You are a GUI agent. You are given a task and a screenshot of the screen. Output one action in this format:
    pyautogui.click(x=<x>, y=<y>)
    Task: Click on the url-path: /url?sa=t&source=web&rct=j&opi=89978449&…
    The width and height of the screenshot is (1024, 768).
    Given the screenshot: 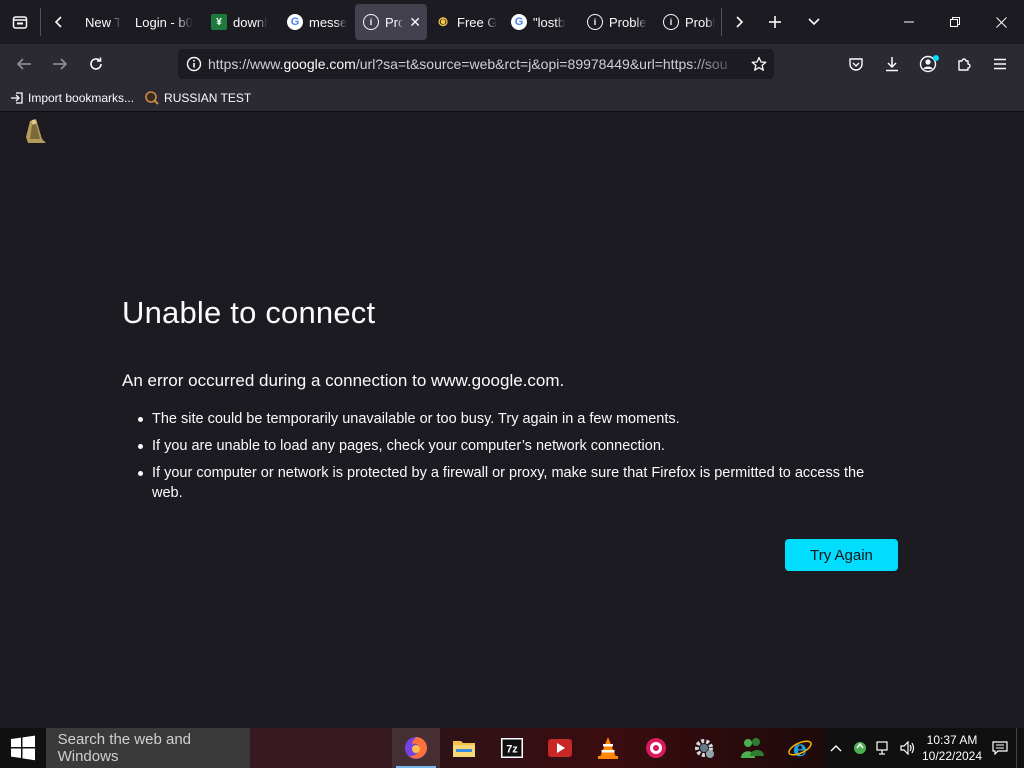 What is the action you would take?
    pyautogui.click(x=541, y=64)
    